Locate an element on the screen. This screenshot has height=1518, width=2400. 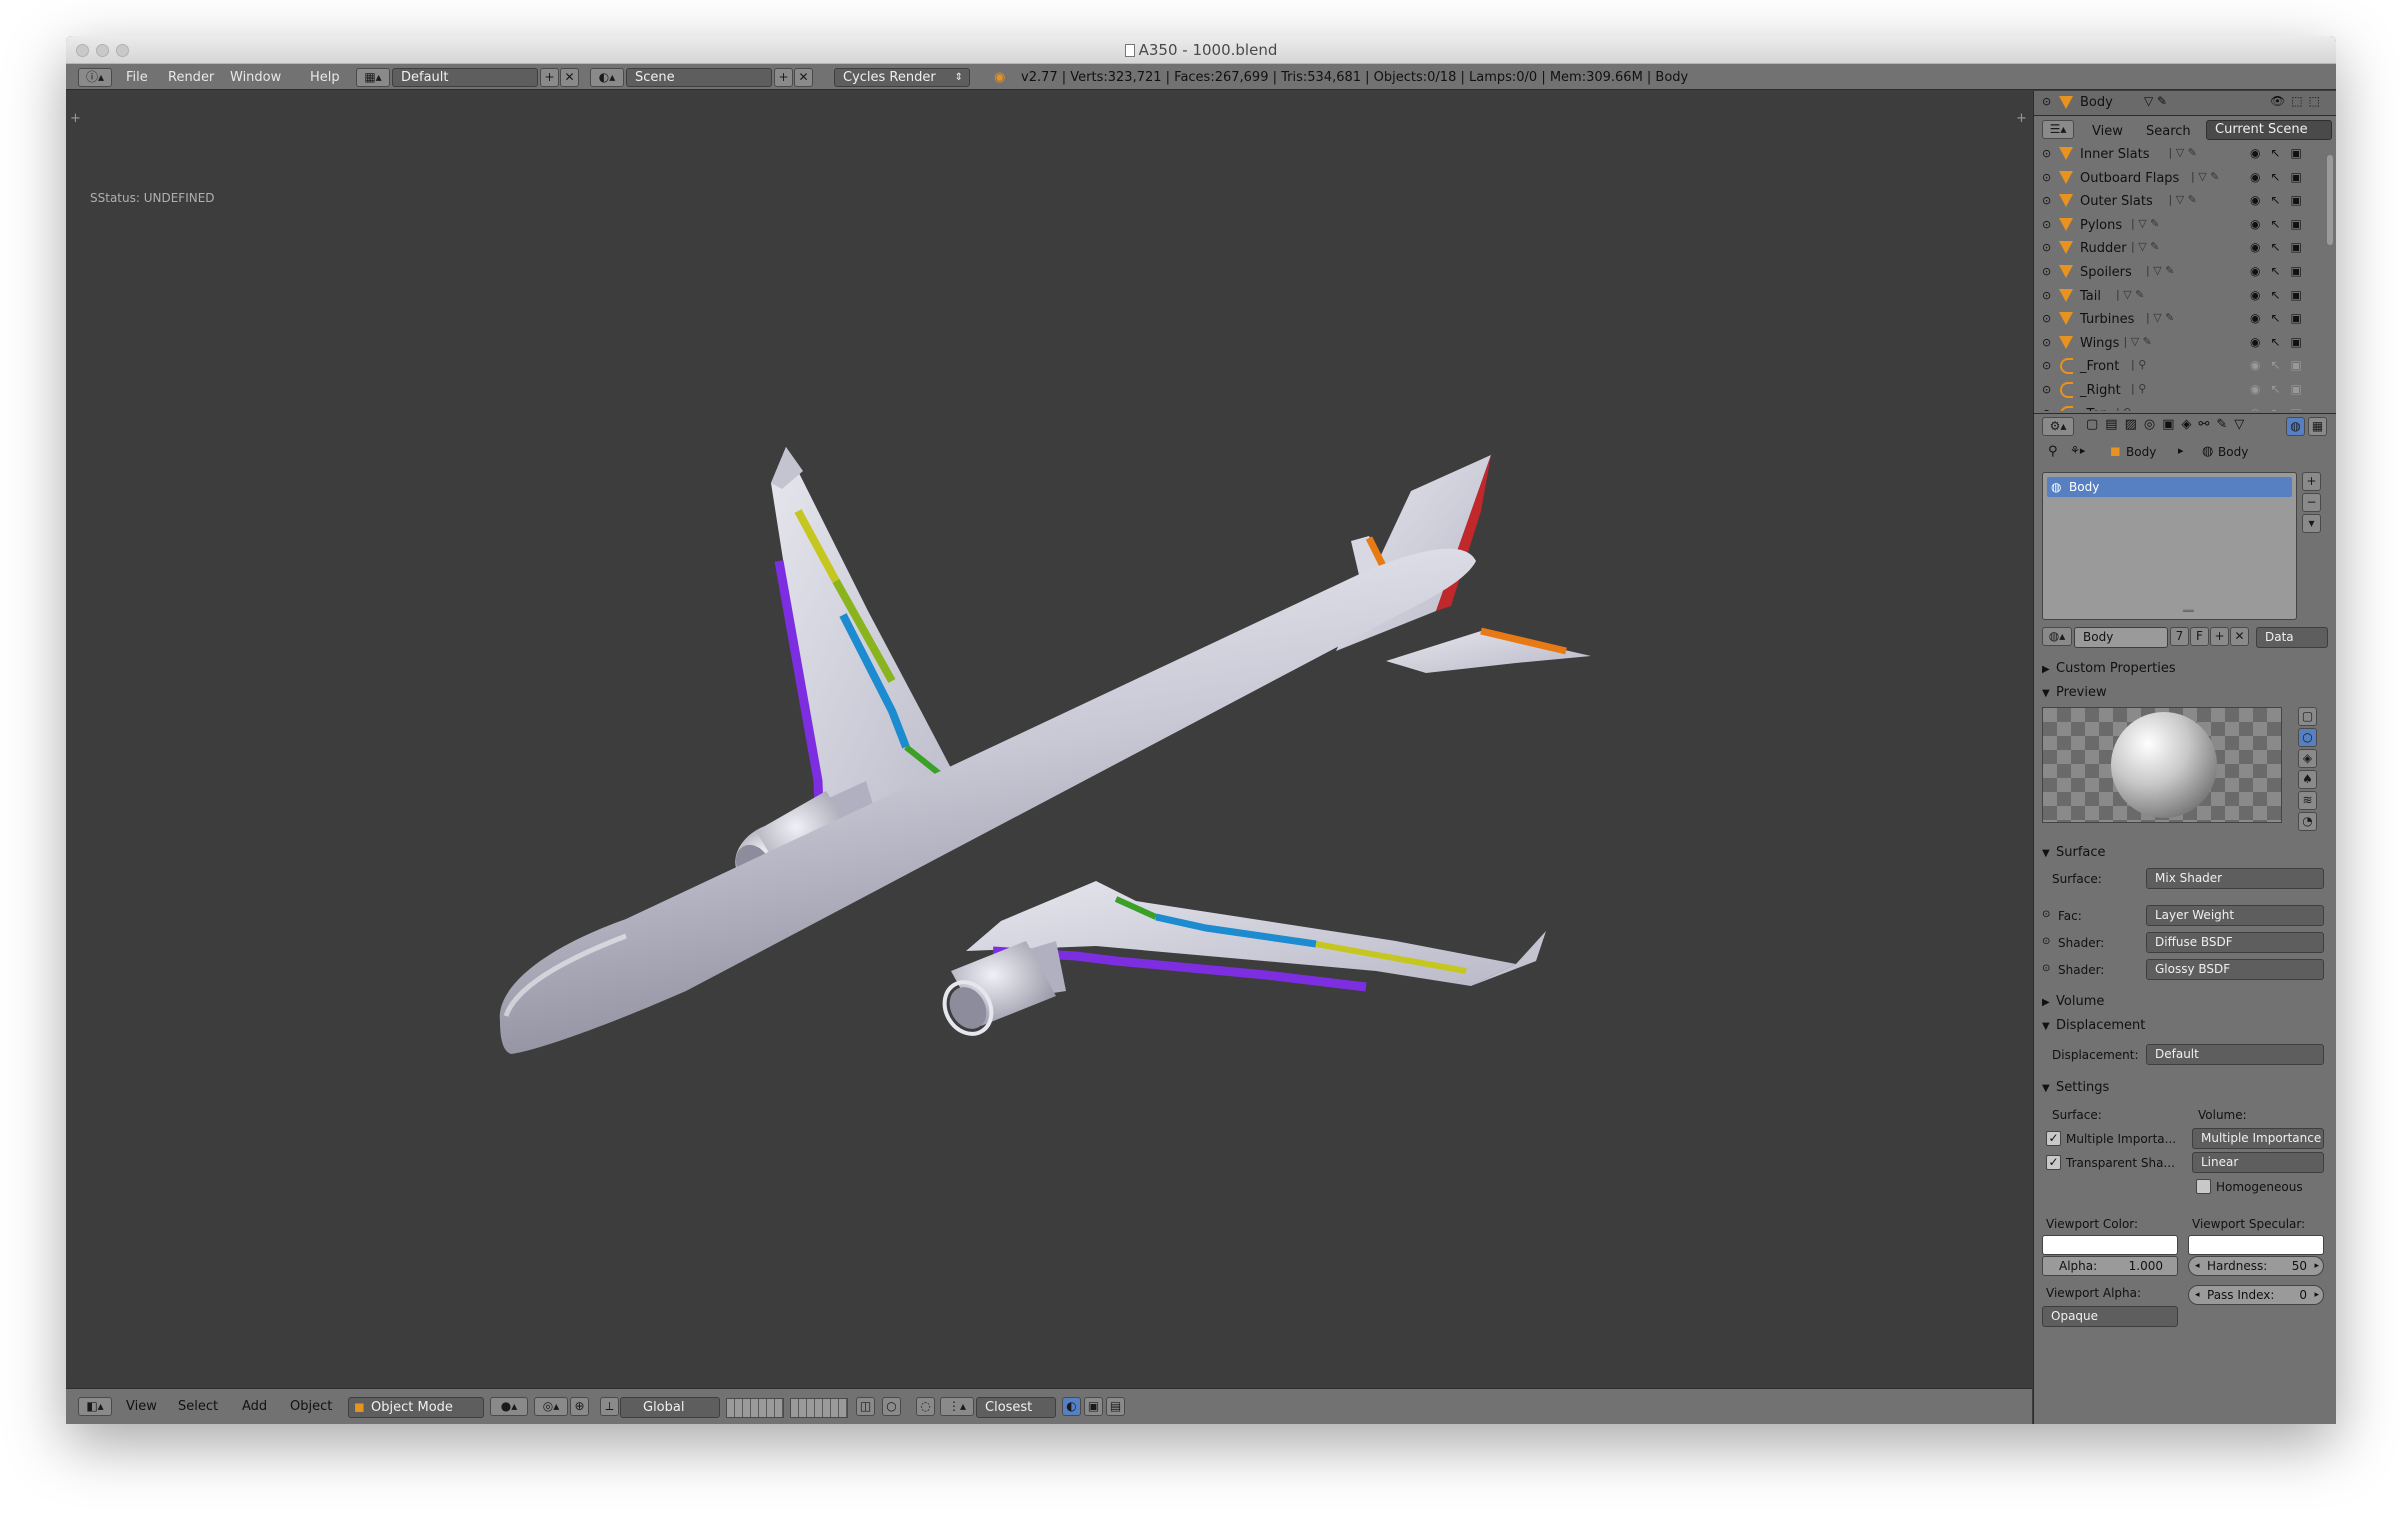
preview-monkey-button: ♠ is located at coordinates (2307, 779).